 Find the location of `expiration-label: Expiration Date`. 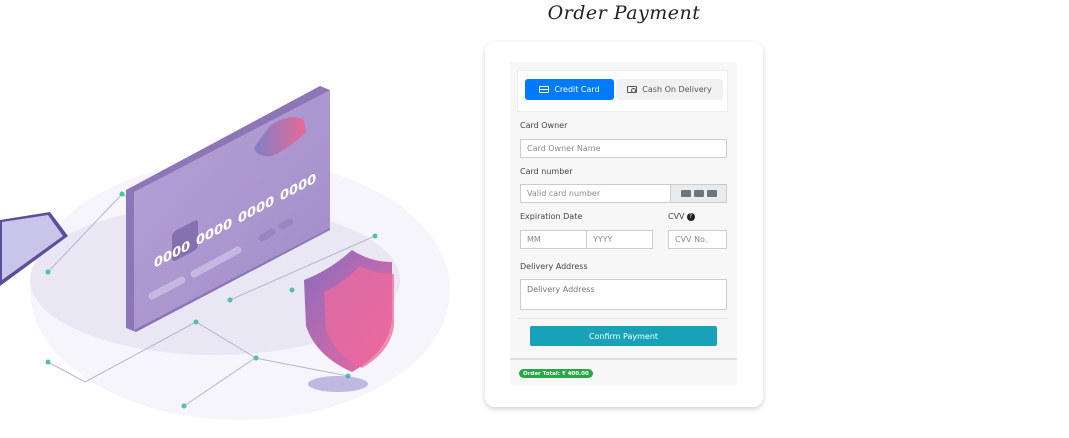

expiration-label: Expiration Date is located at coordinates (551, 216).